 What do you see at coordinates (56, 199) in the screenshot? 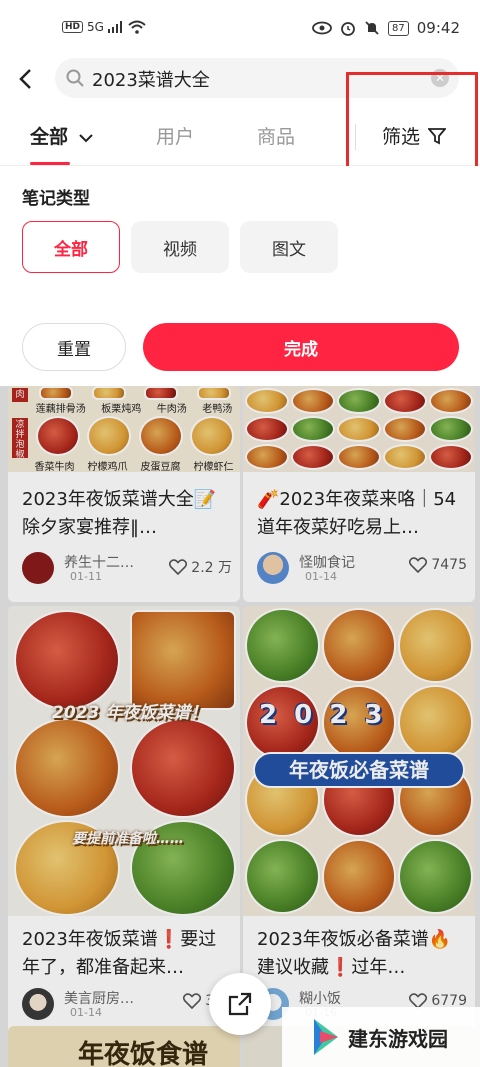
I see `note-type-heading: 笔记类型` at bounding box center [56, 199].